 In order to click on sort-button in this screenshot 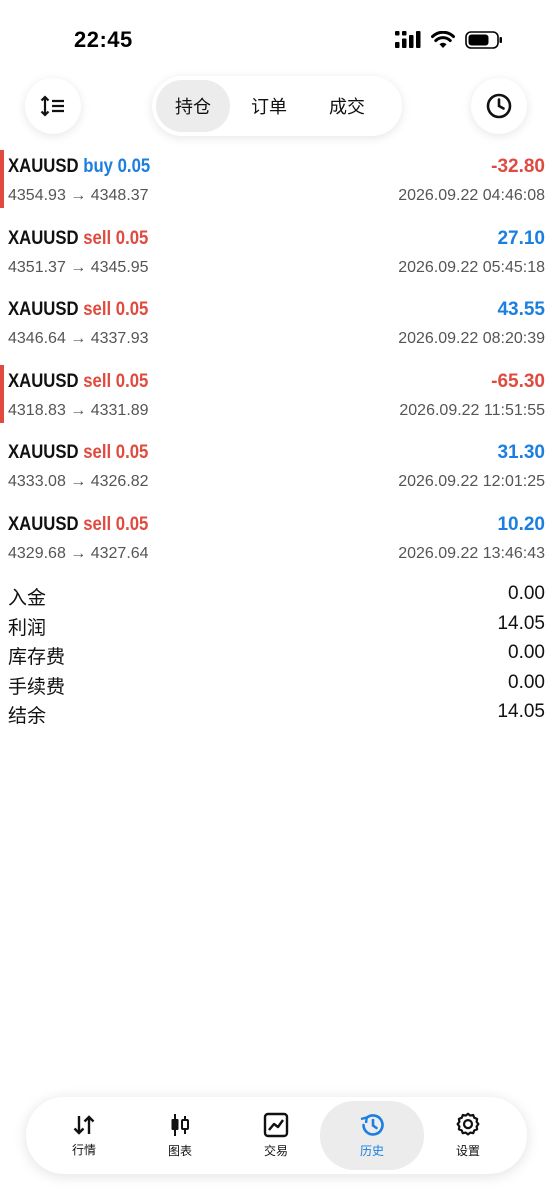, I will do `click(53, 106)`.